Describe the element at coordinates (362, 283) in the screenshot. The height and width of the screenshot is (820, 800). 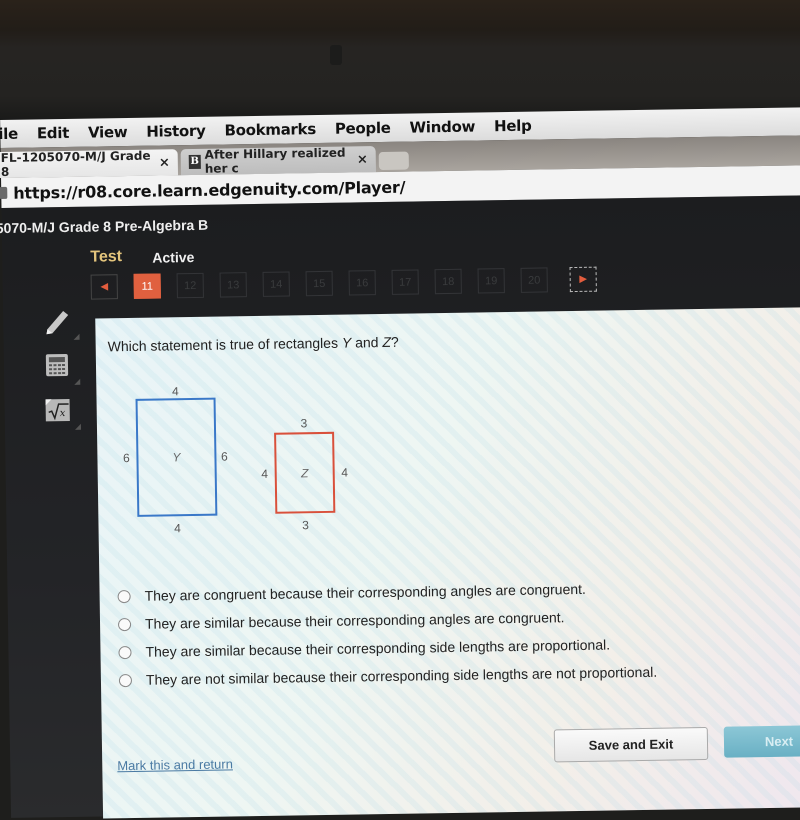
I see `question-number: 16` at that location.